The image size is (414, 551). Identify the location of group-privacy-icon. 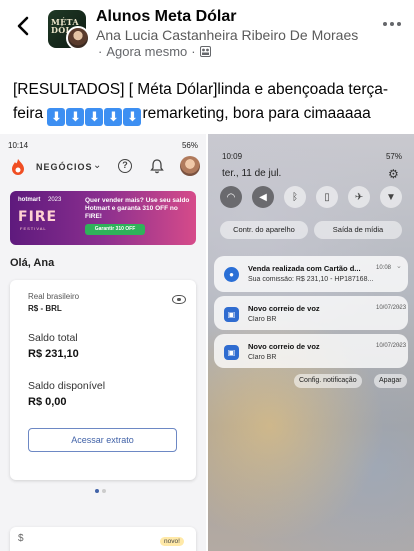
(205, 51).